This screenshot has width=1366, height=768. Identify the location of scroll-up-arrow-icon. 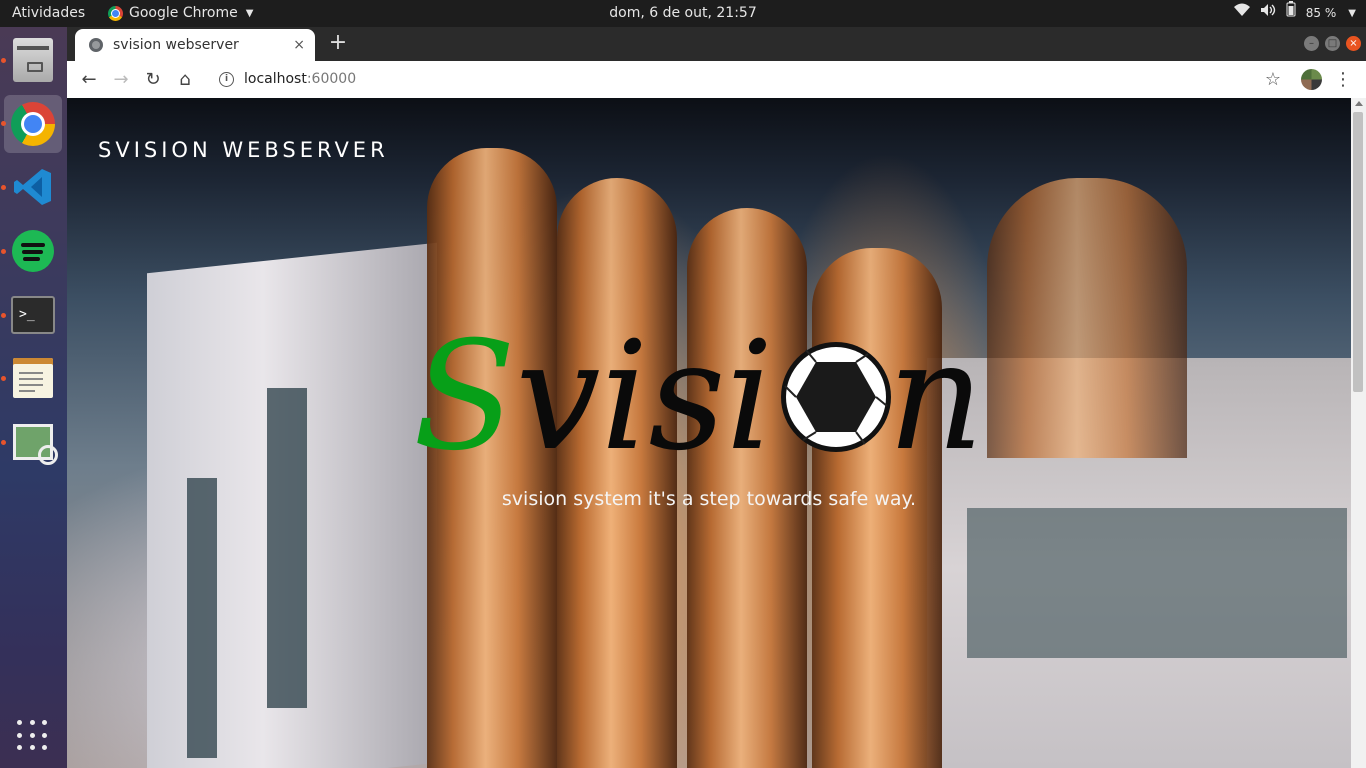
(1359, 103).